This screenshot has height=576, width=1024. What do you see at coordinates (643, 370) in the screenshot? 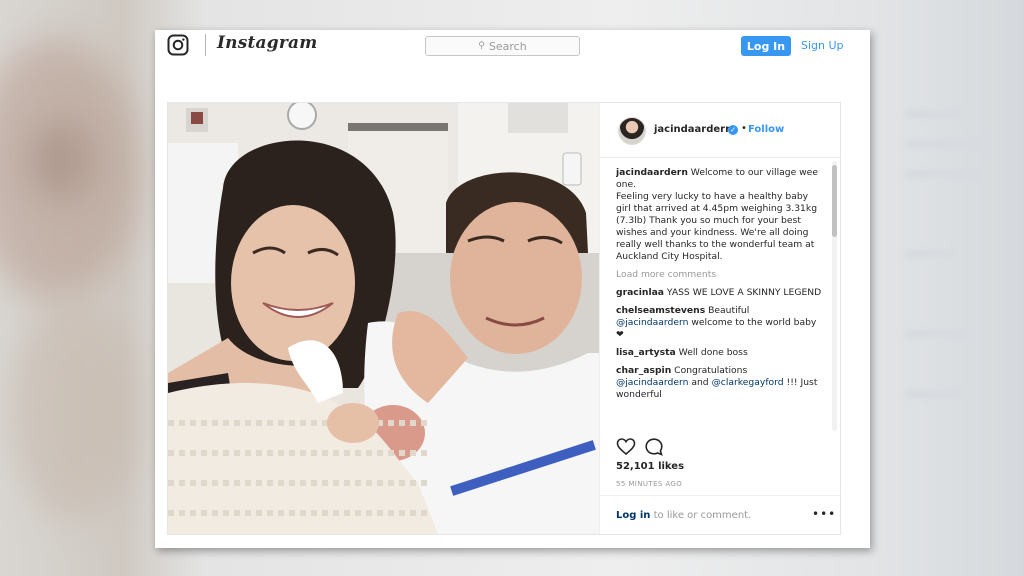
I see `comment-username: char_aspin` at bounding box center [643, 370].